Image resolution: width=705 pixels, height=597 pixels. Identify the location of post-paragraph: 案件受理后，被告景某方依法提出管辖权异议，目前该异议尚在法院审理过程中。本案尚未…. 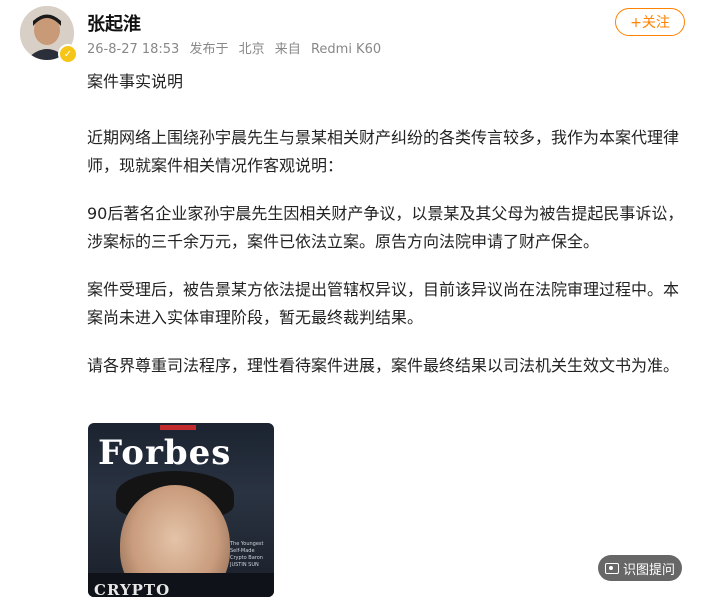
(383, 303).